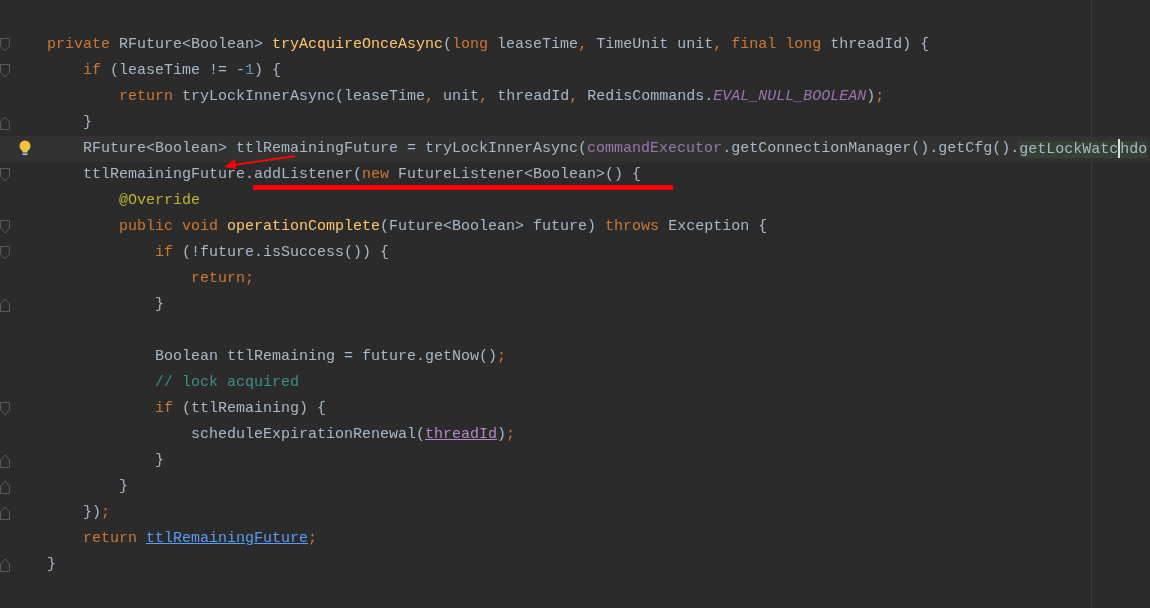  What do you see at coordinates (96, 513) in the screenshot?
I see `code-line: });` at bounding box center [96, 513].